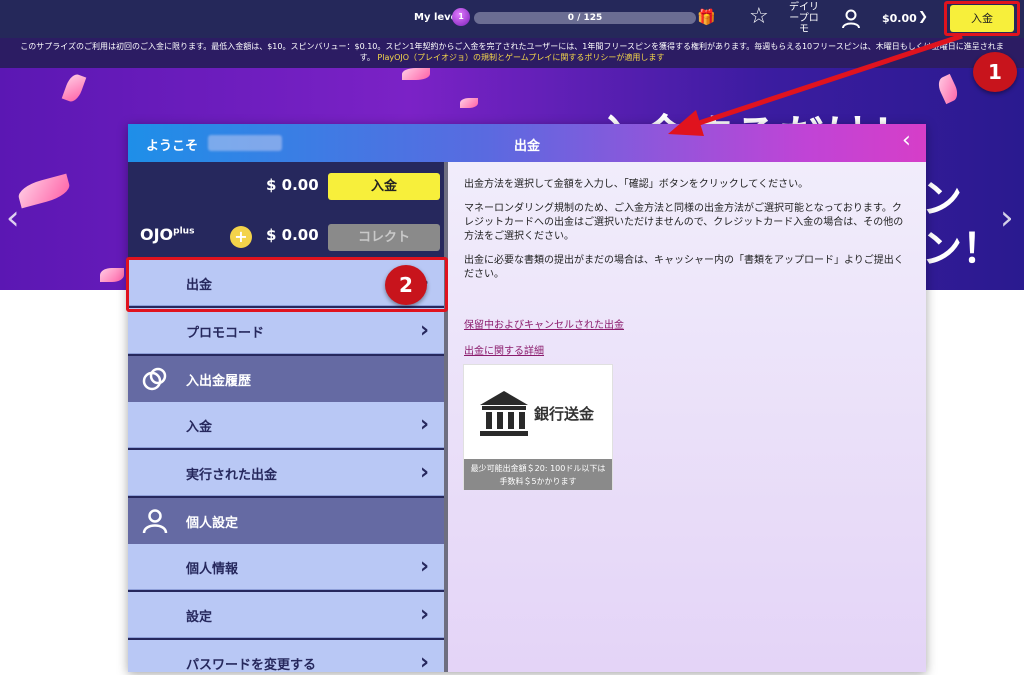  I want to click on user-account-icon, so click(851, 19).